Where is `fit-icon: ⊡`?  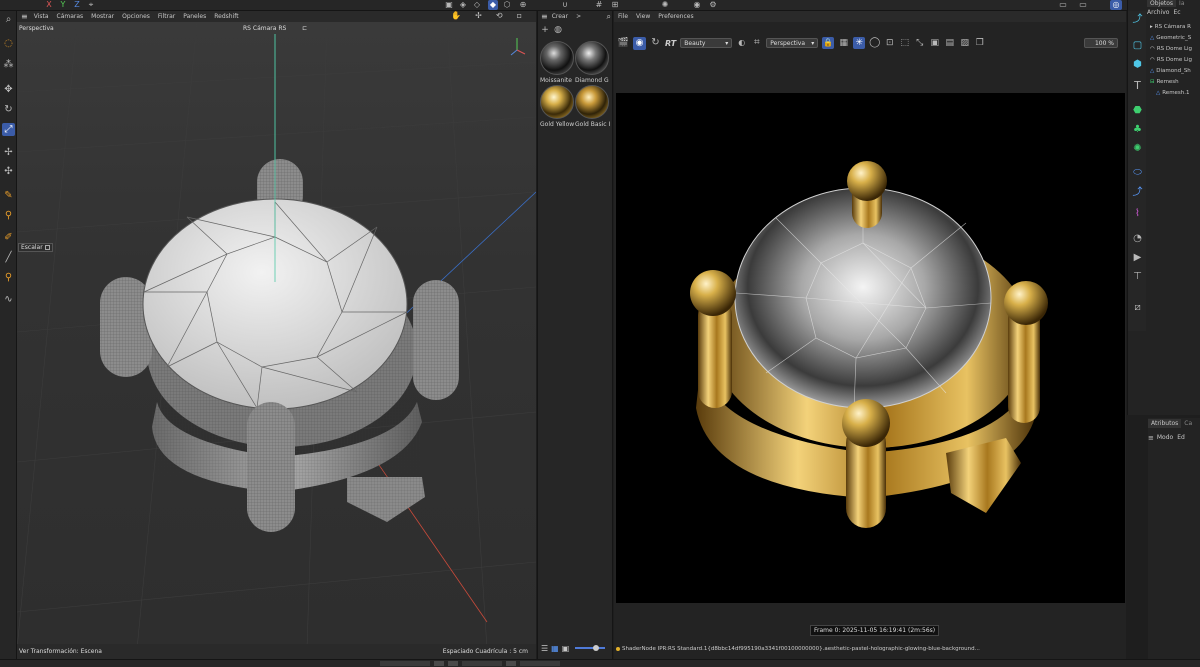 fit-icon: ⊡ is located at coordinates (889, 43).